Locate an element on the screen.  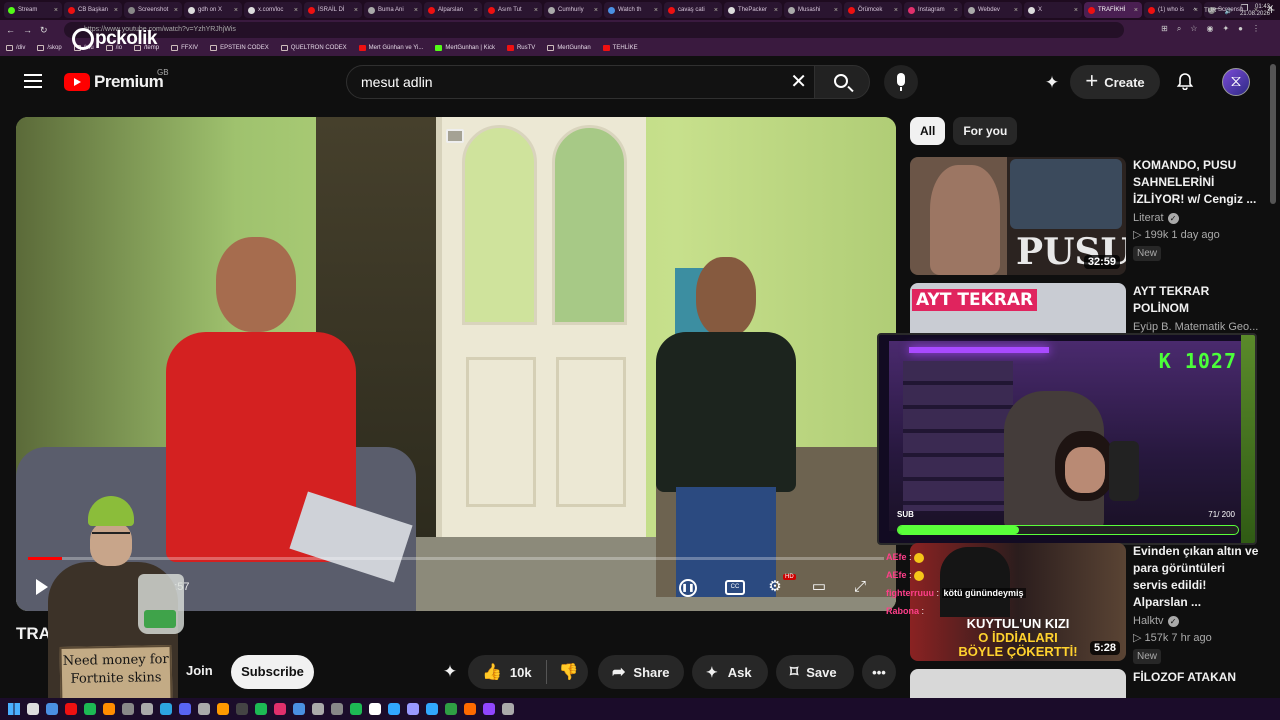
bookmark-item: EPSTEIN CODEX is located at coordinates (239, 48).